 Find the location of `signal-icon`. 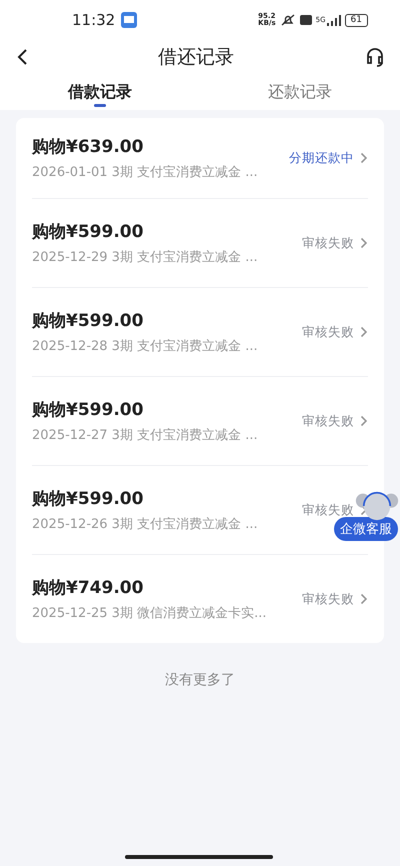

signal-icon is located at coordinates (333, 20).